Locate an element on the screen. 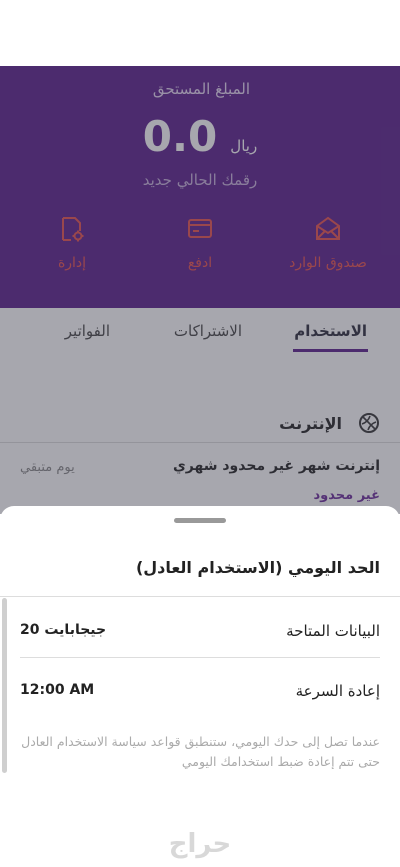 Image resolution: width=400 pixels, height=867 pixels. sheet-drag-handle is located at coordinates (200, 520).